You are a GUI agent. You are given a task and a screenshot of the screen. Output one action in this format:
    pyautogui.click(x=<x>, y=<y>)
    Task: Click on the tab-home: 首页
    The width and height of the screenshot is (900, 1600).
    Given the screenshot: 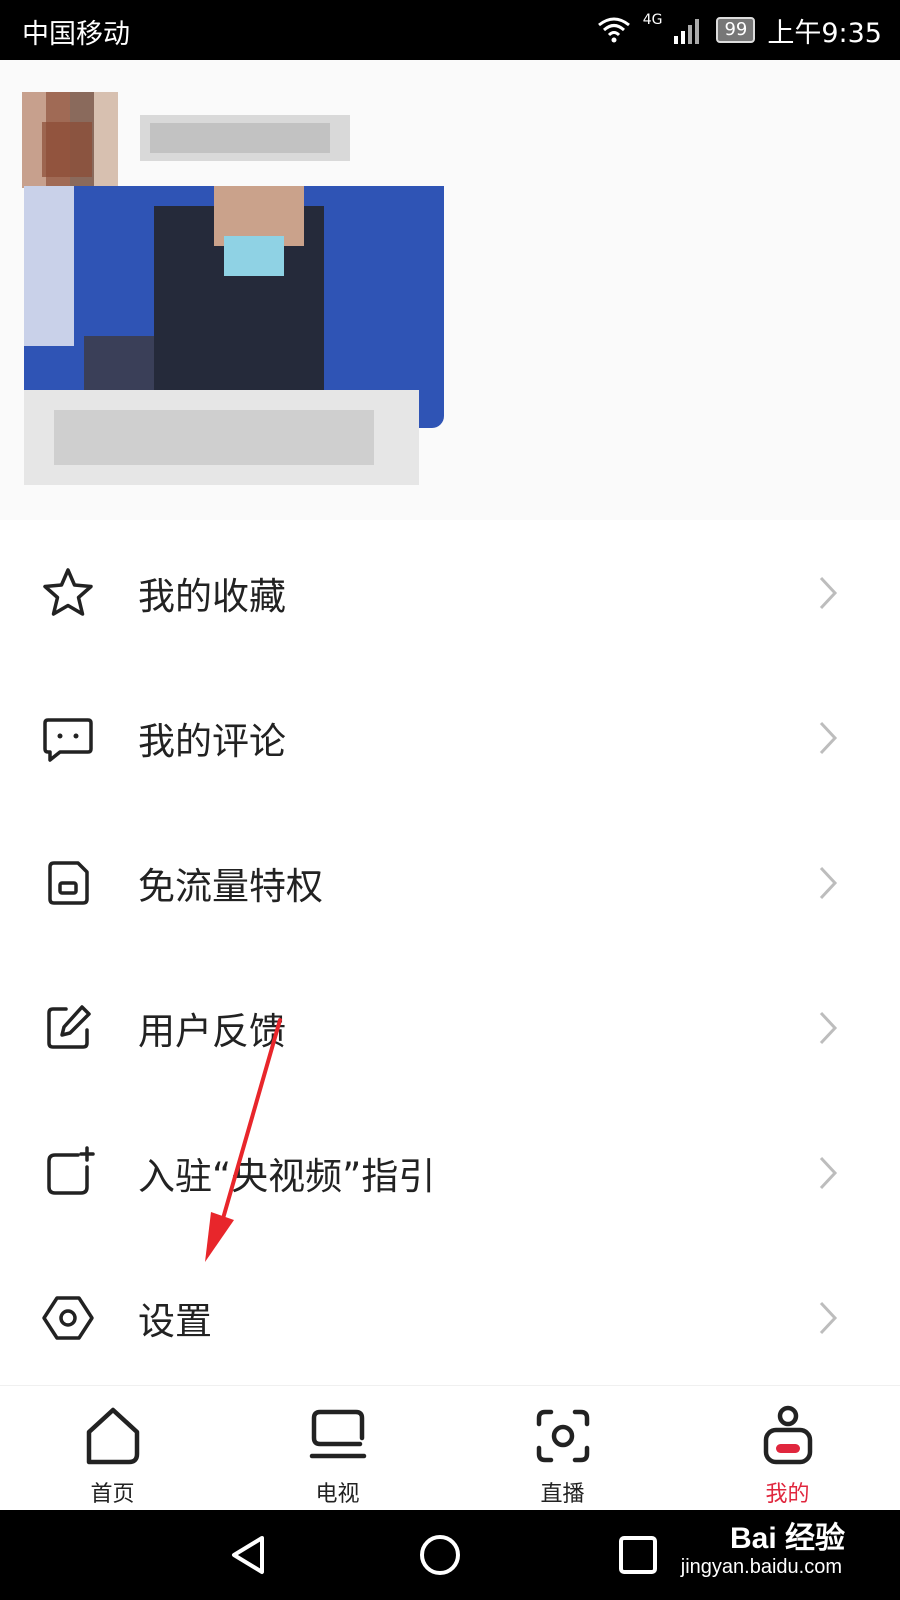 What is the action you would take?
    pyautogui.click(x=112, y=1448)
    